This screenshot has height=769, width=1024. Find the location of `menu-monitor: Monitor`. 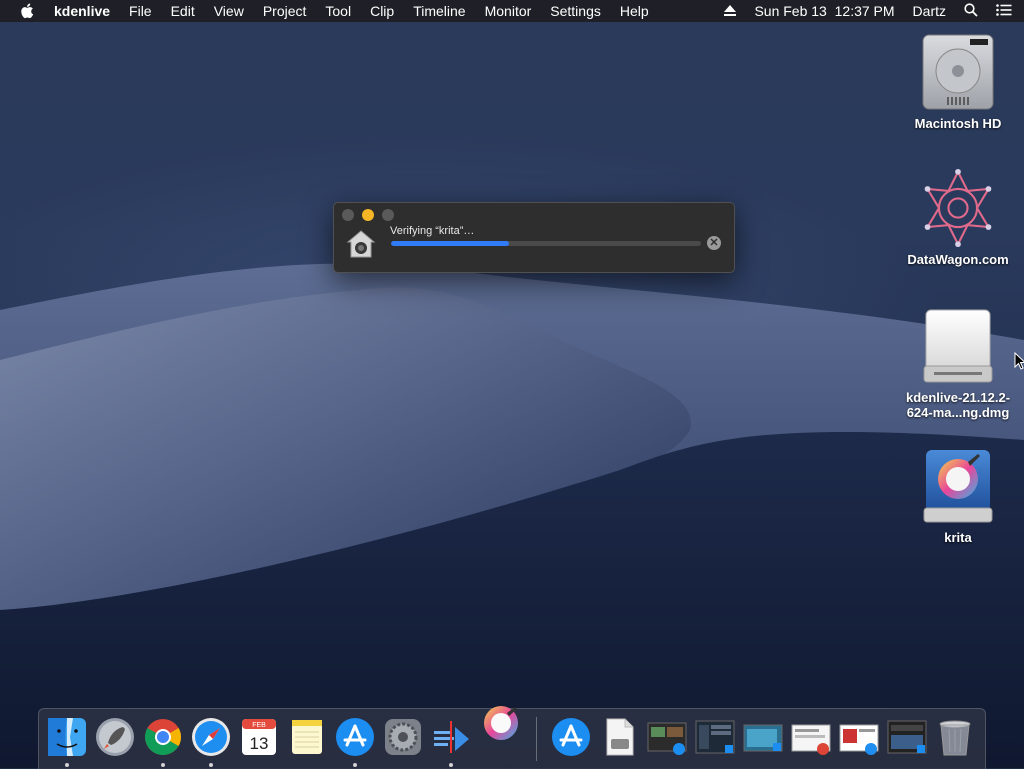

menu-monitor: Monitor is located at coordinates (508, 11).